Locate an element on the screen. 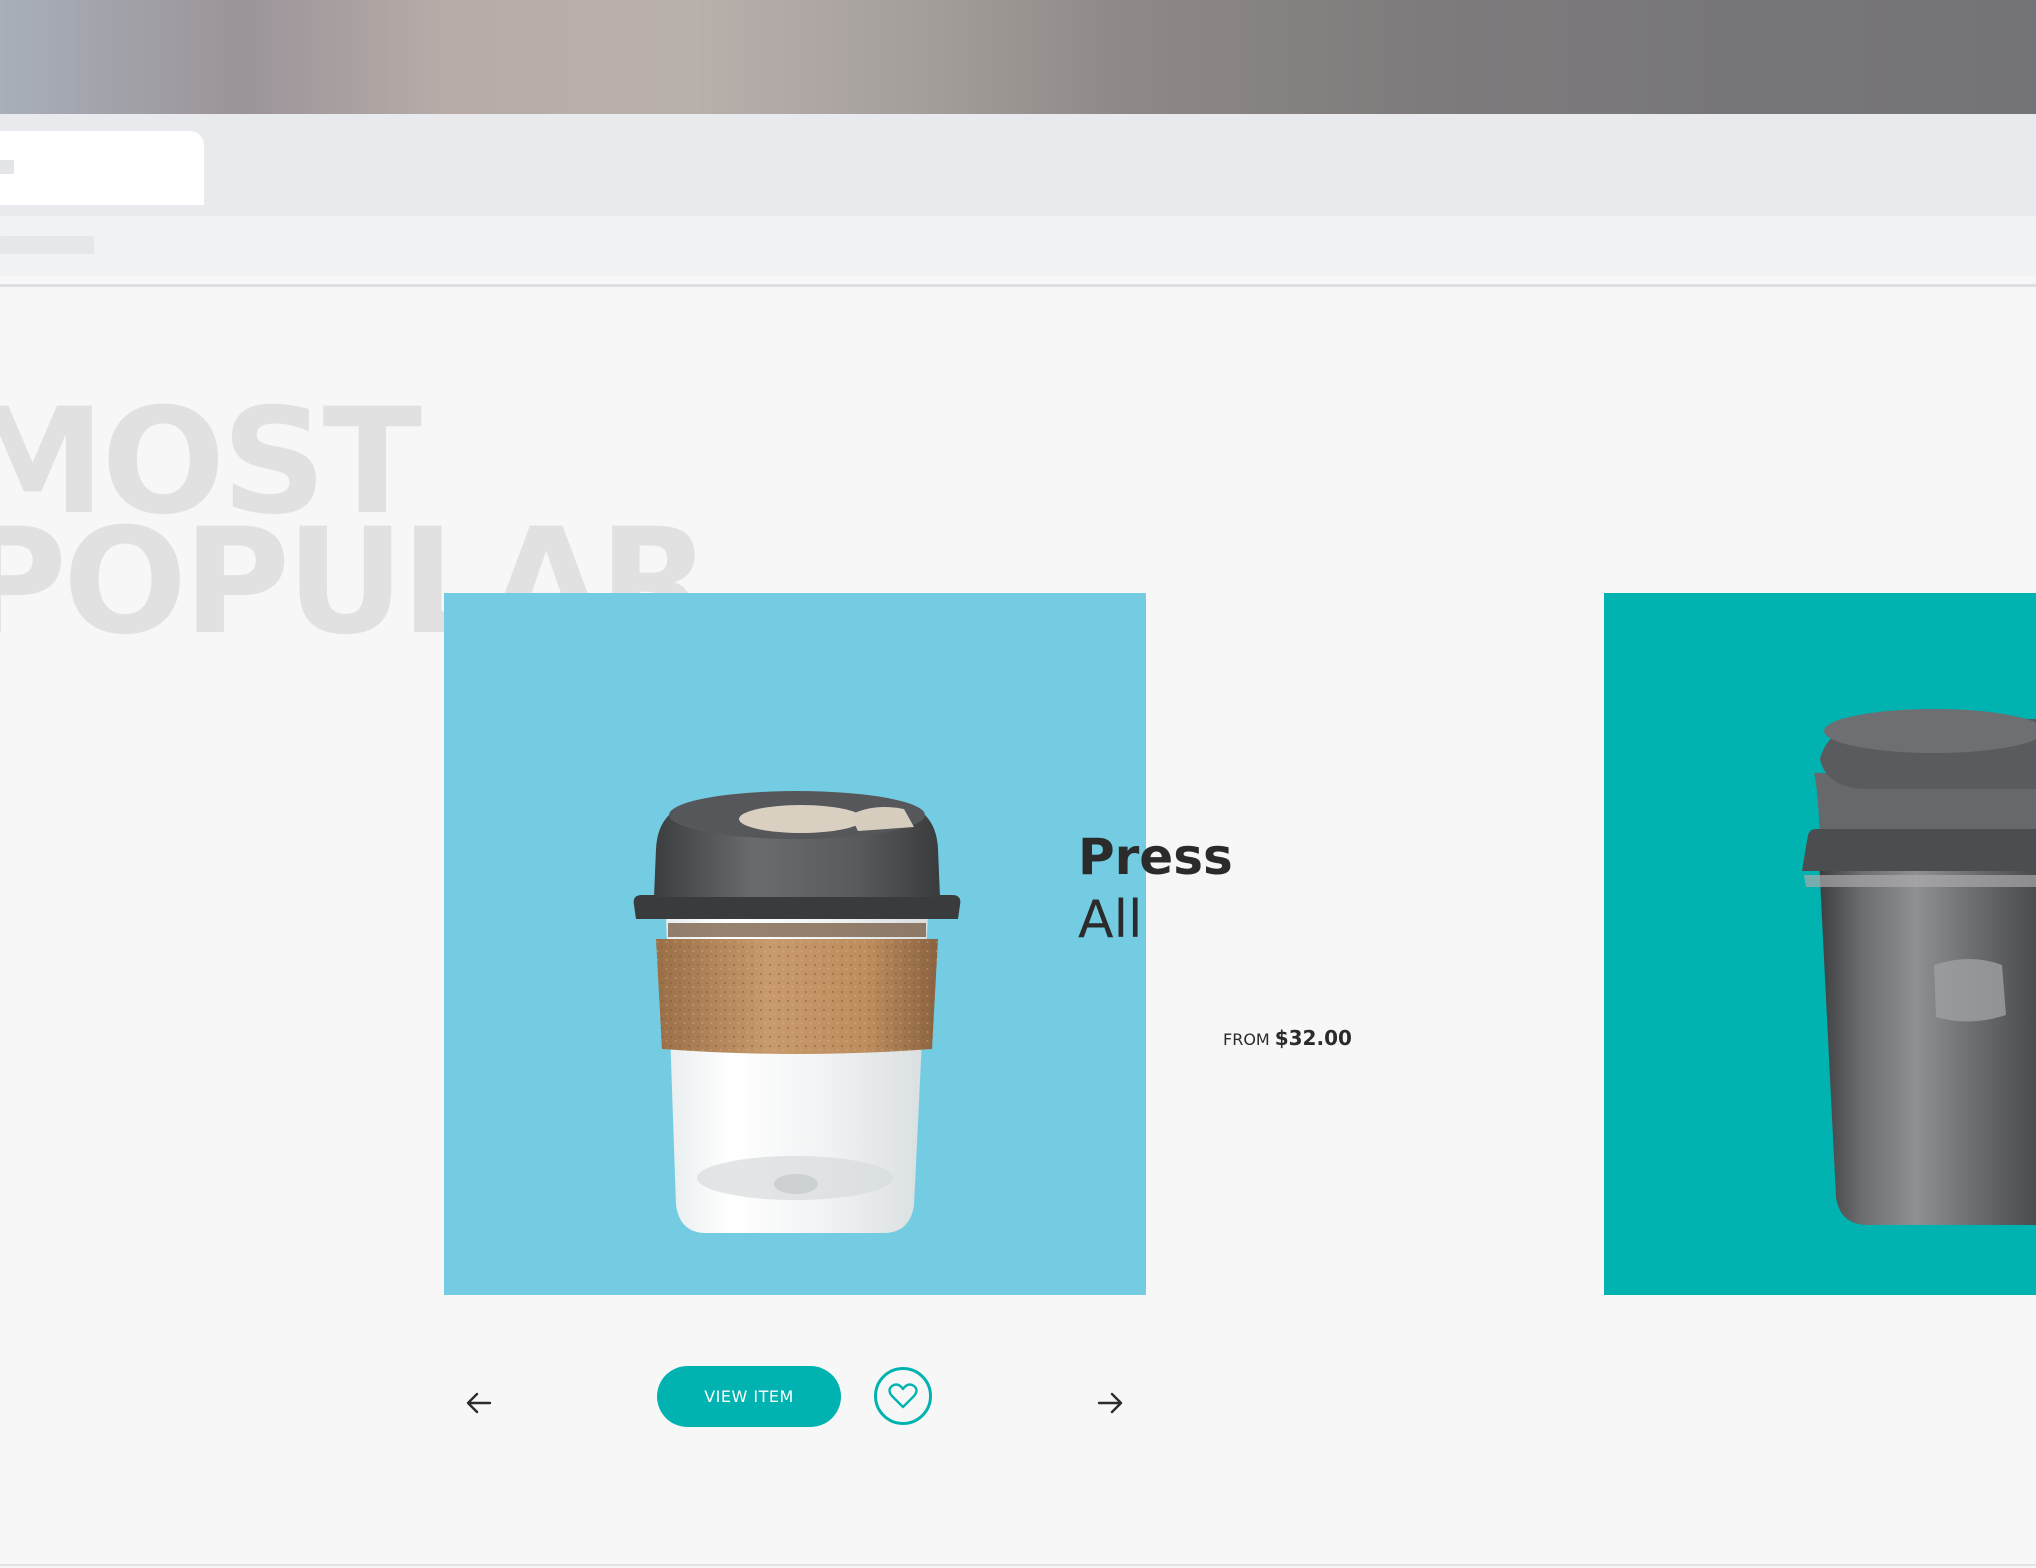 The width and height of the screenshot is (2036, 1568). desktop-background is located at coordinates (1018, 57).